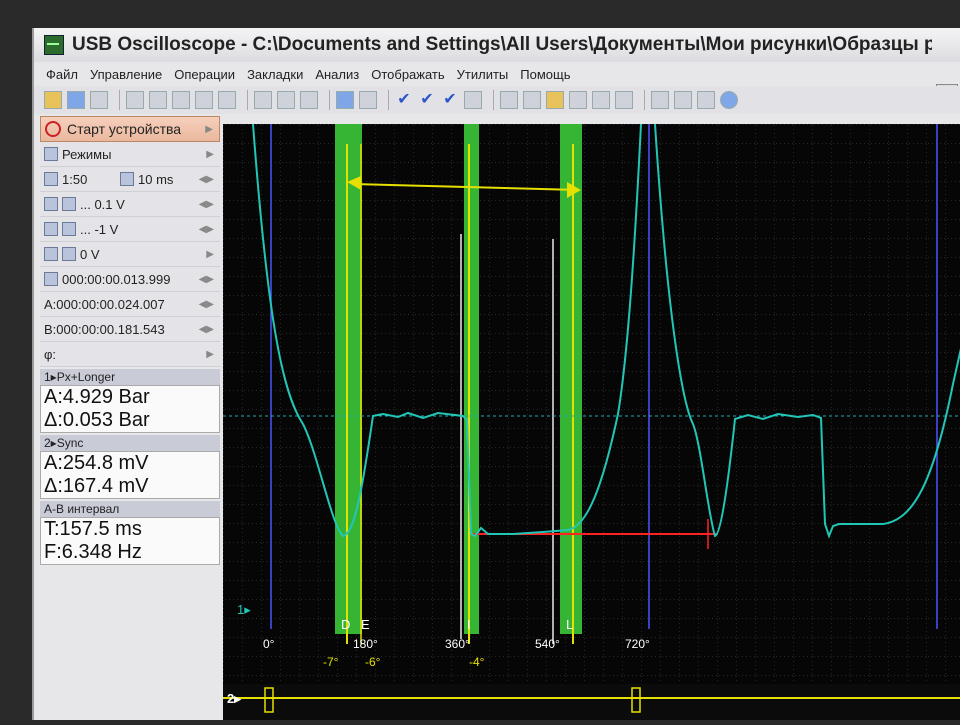  I want to click on check-icon: ✔, so click(404, 100).